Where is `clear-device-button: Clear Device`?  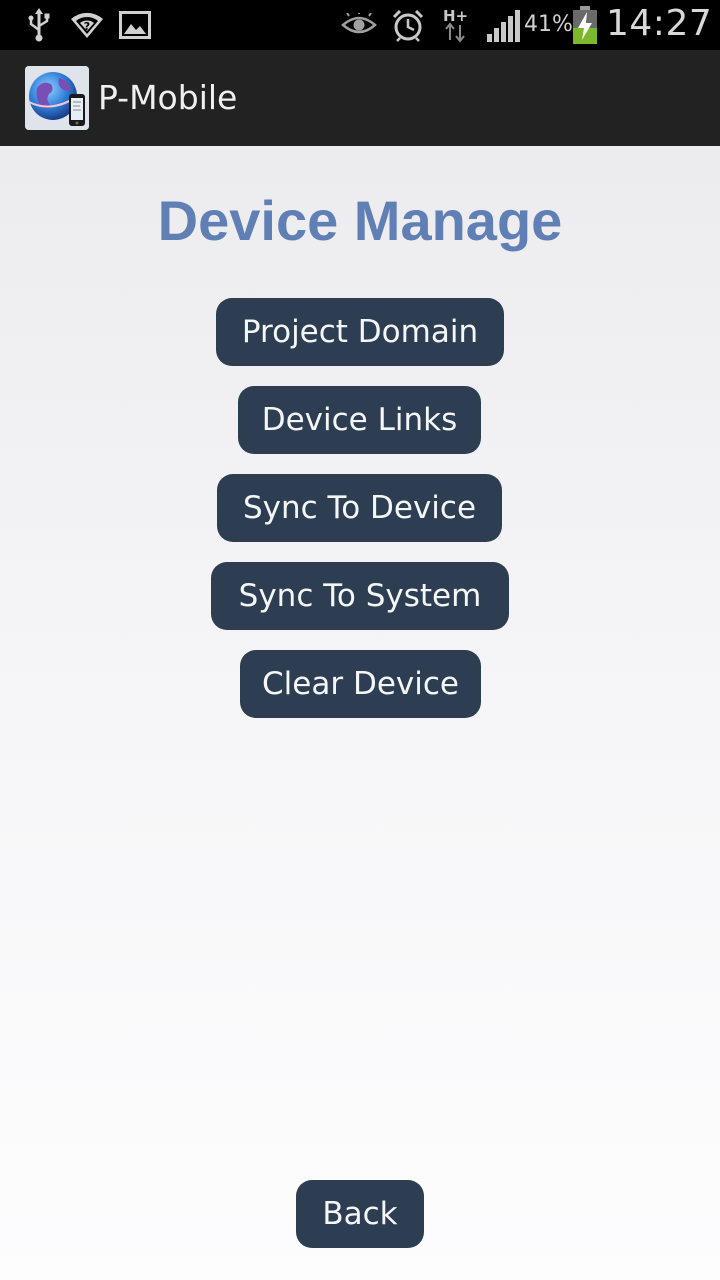
clear-device-button: Clear Device is located at coordinates (360, 684).